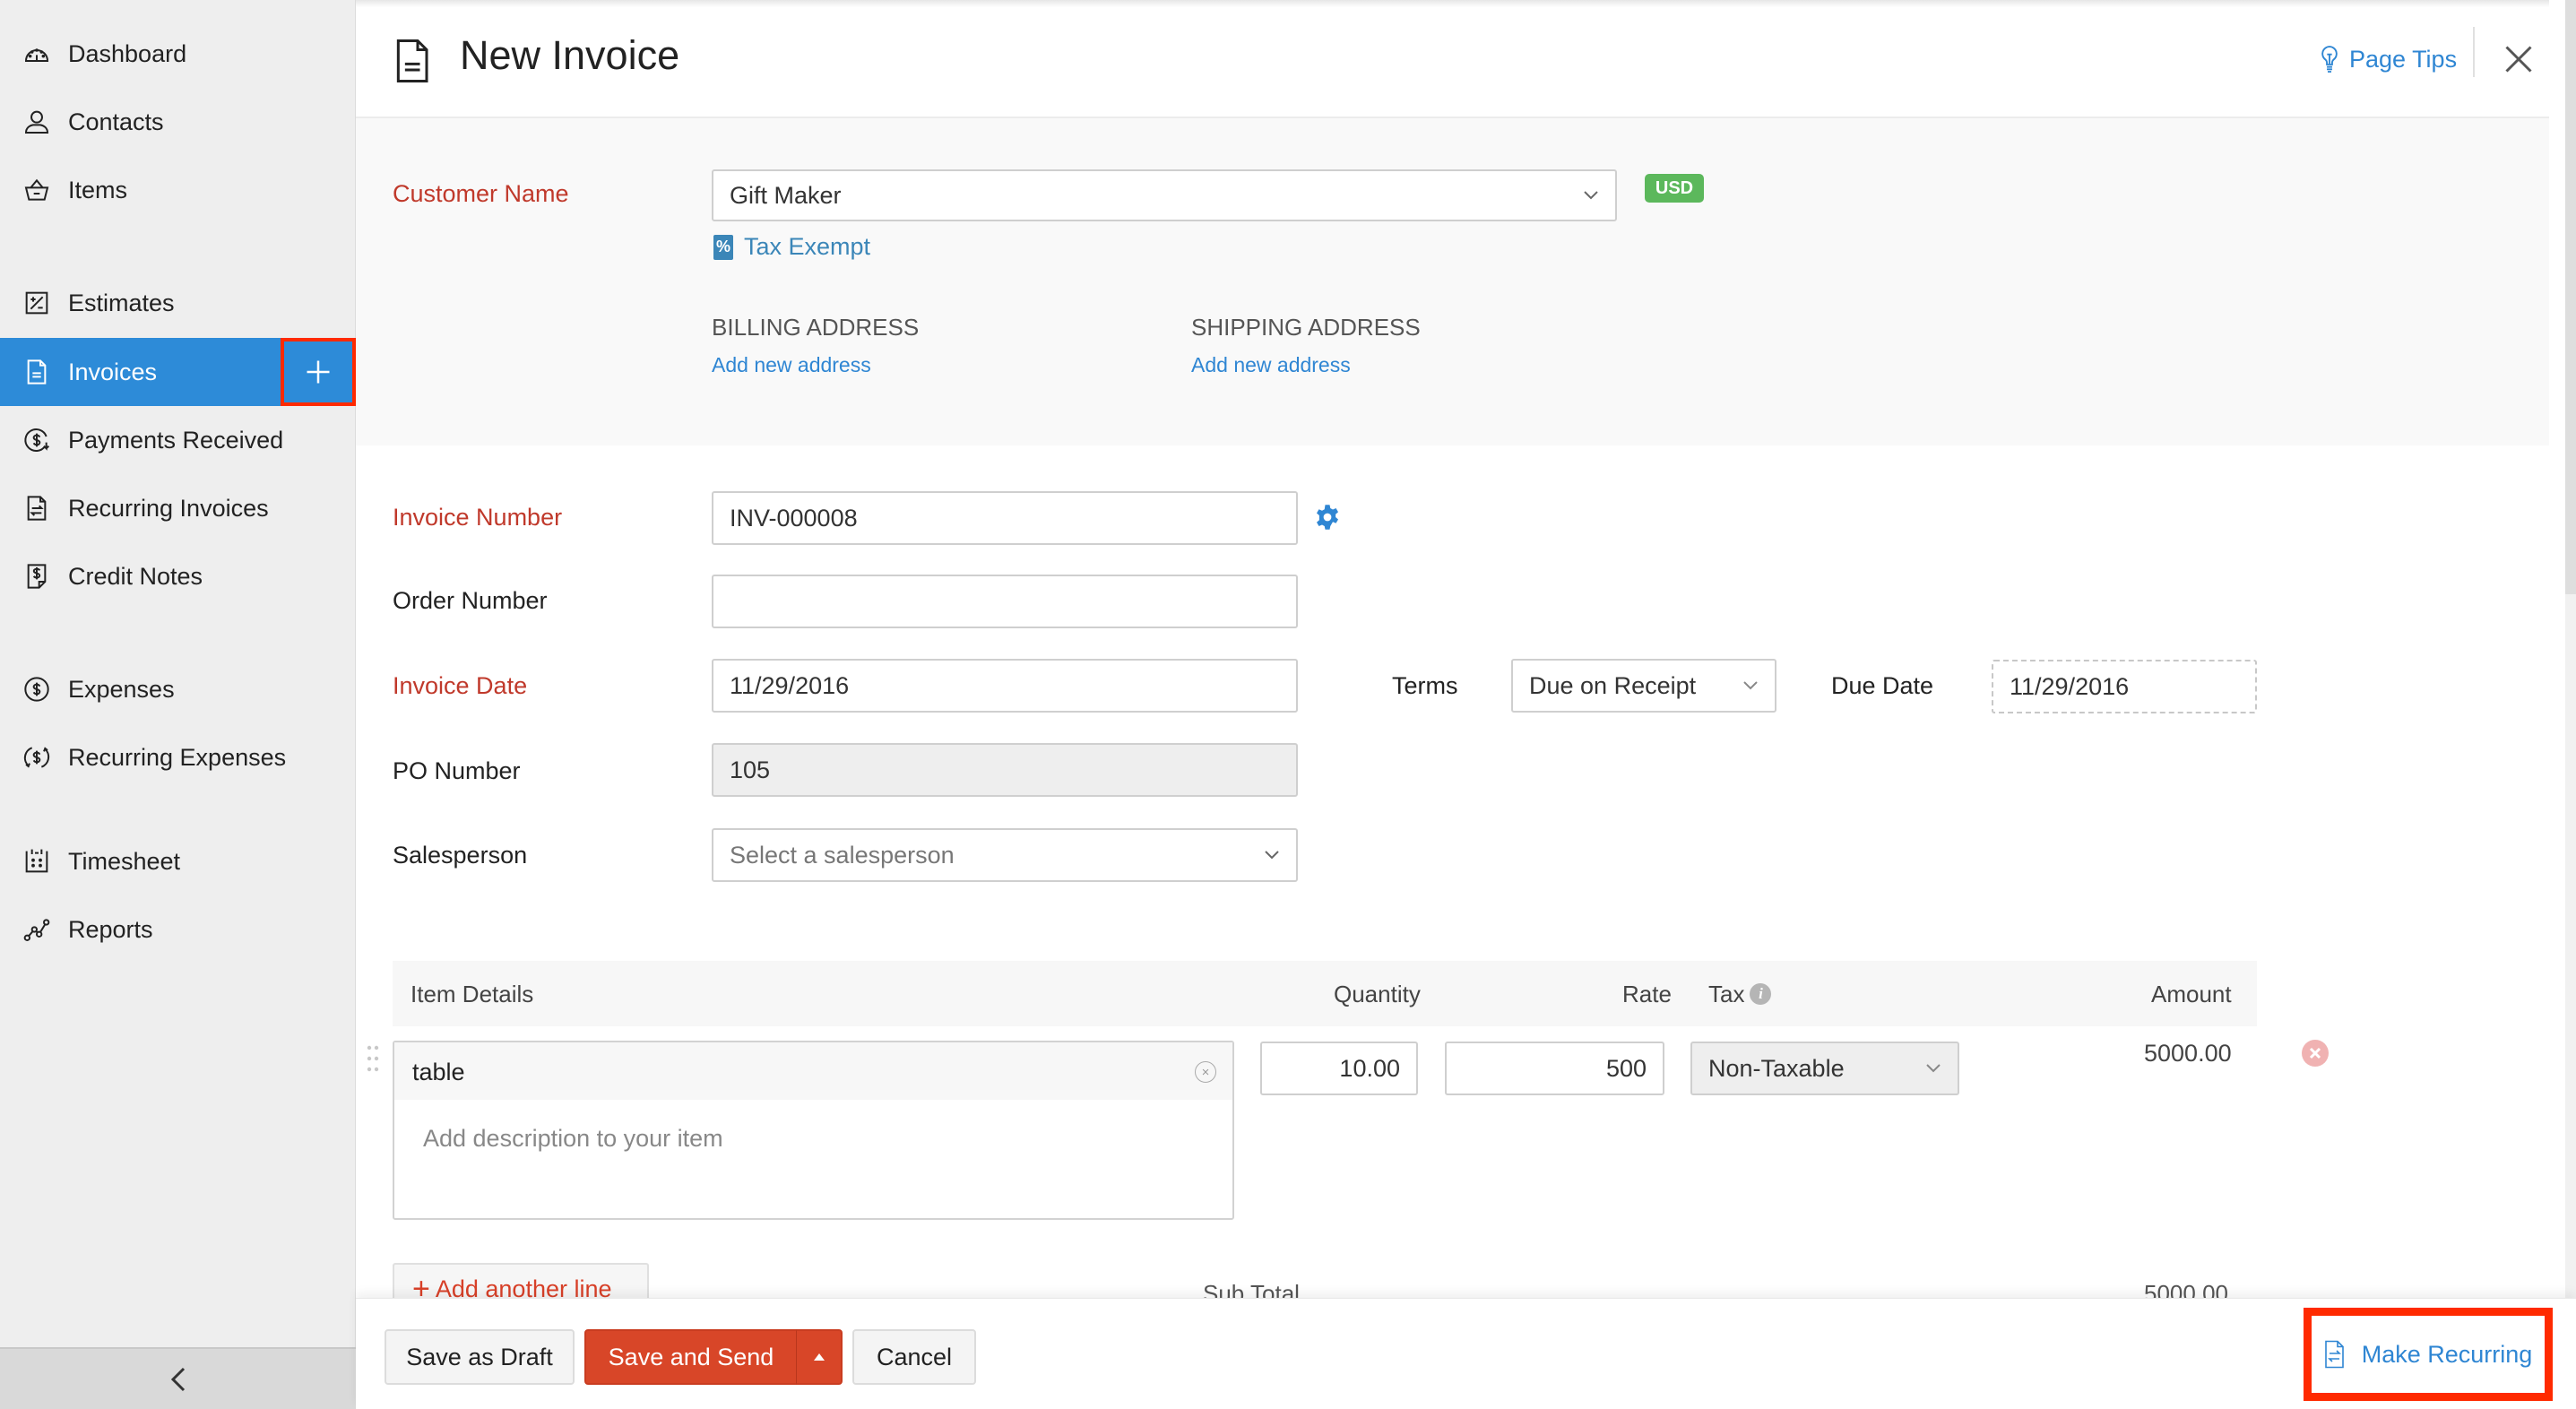 This screenshot has height=1409, width=2576. I want to click on column-header-item-details: Item Details, so click(472, 994).